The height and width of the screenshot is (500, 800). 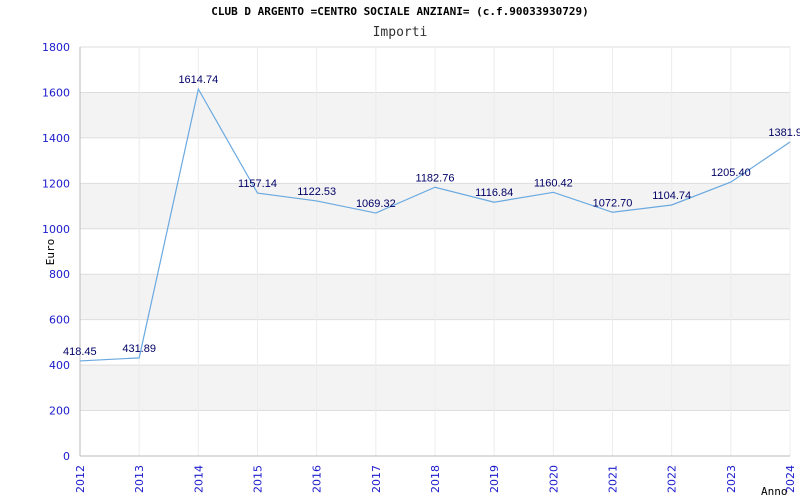 I want to click on x-tick-label: 2020, so click(x=553, y=479).